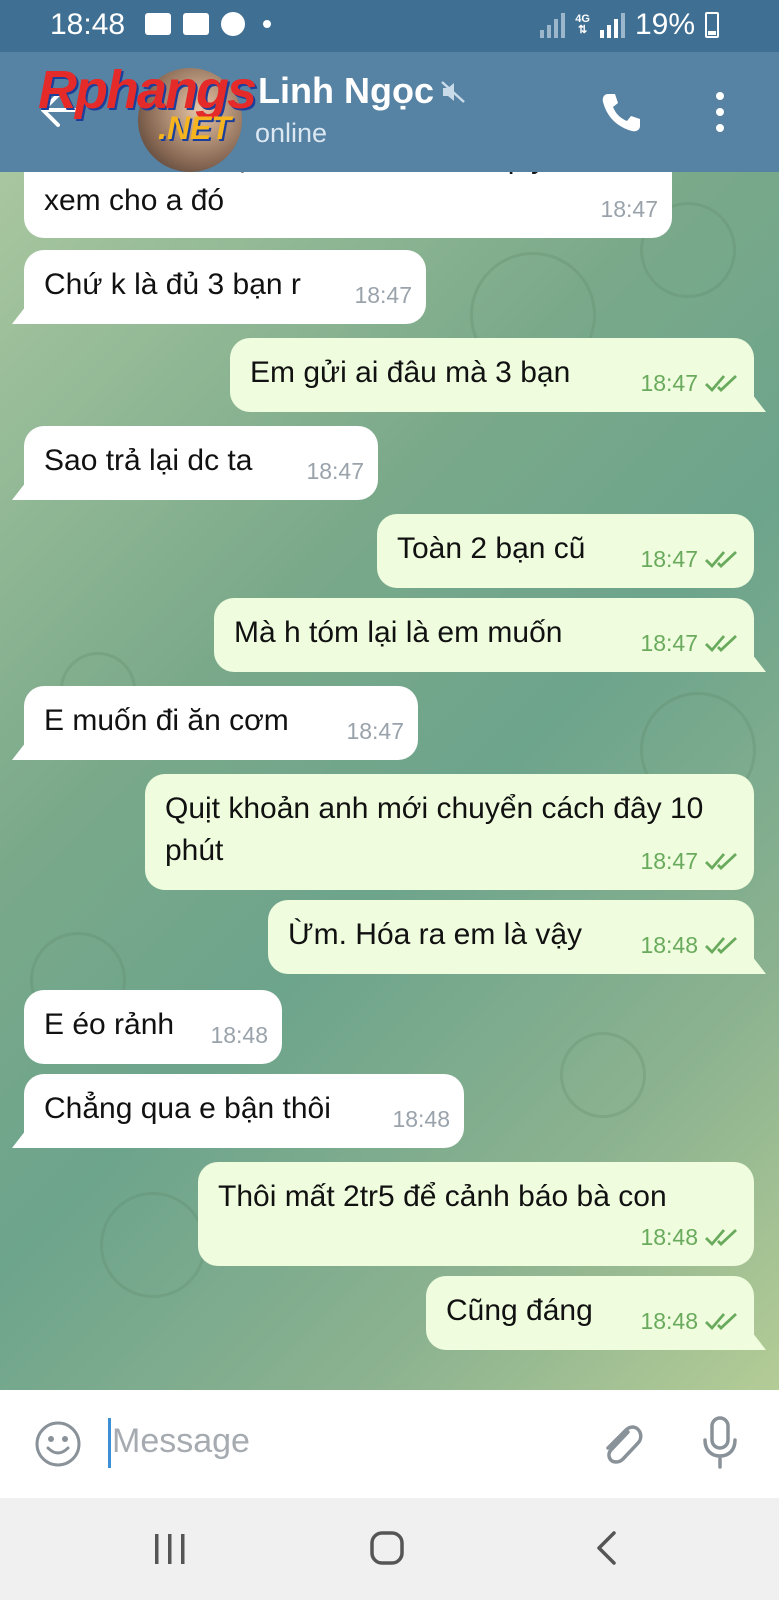 The height and width of the screenshot is (1600, 779). I want to click on message-text: Ừm. Hóa ra em là vậy, so click(435, 934).